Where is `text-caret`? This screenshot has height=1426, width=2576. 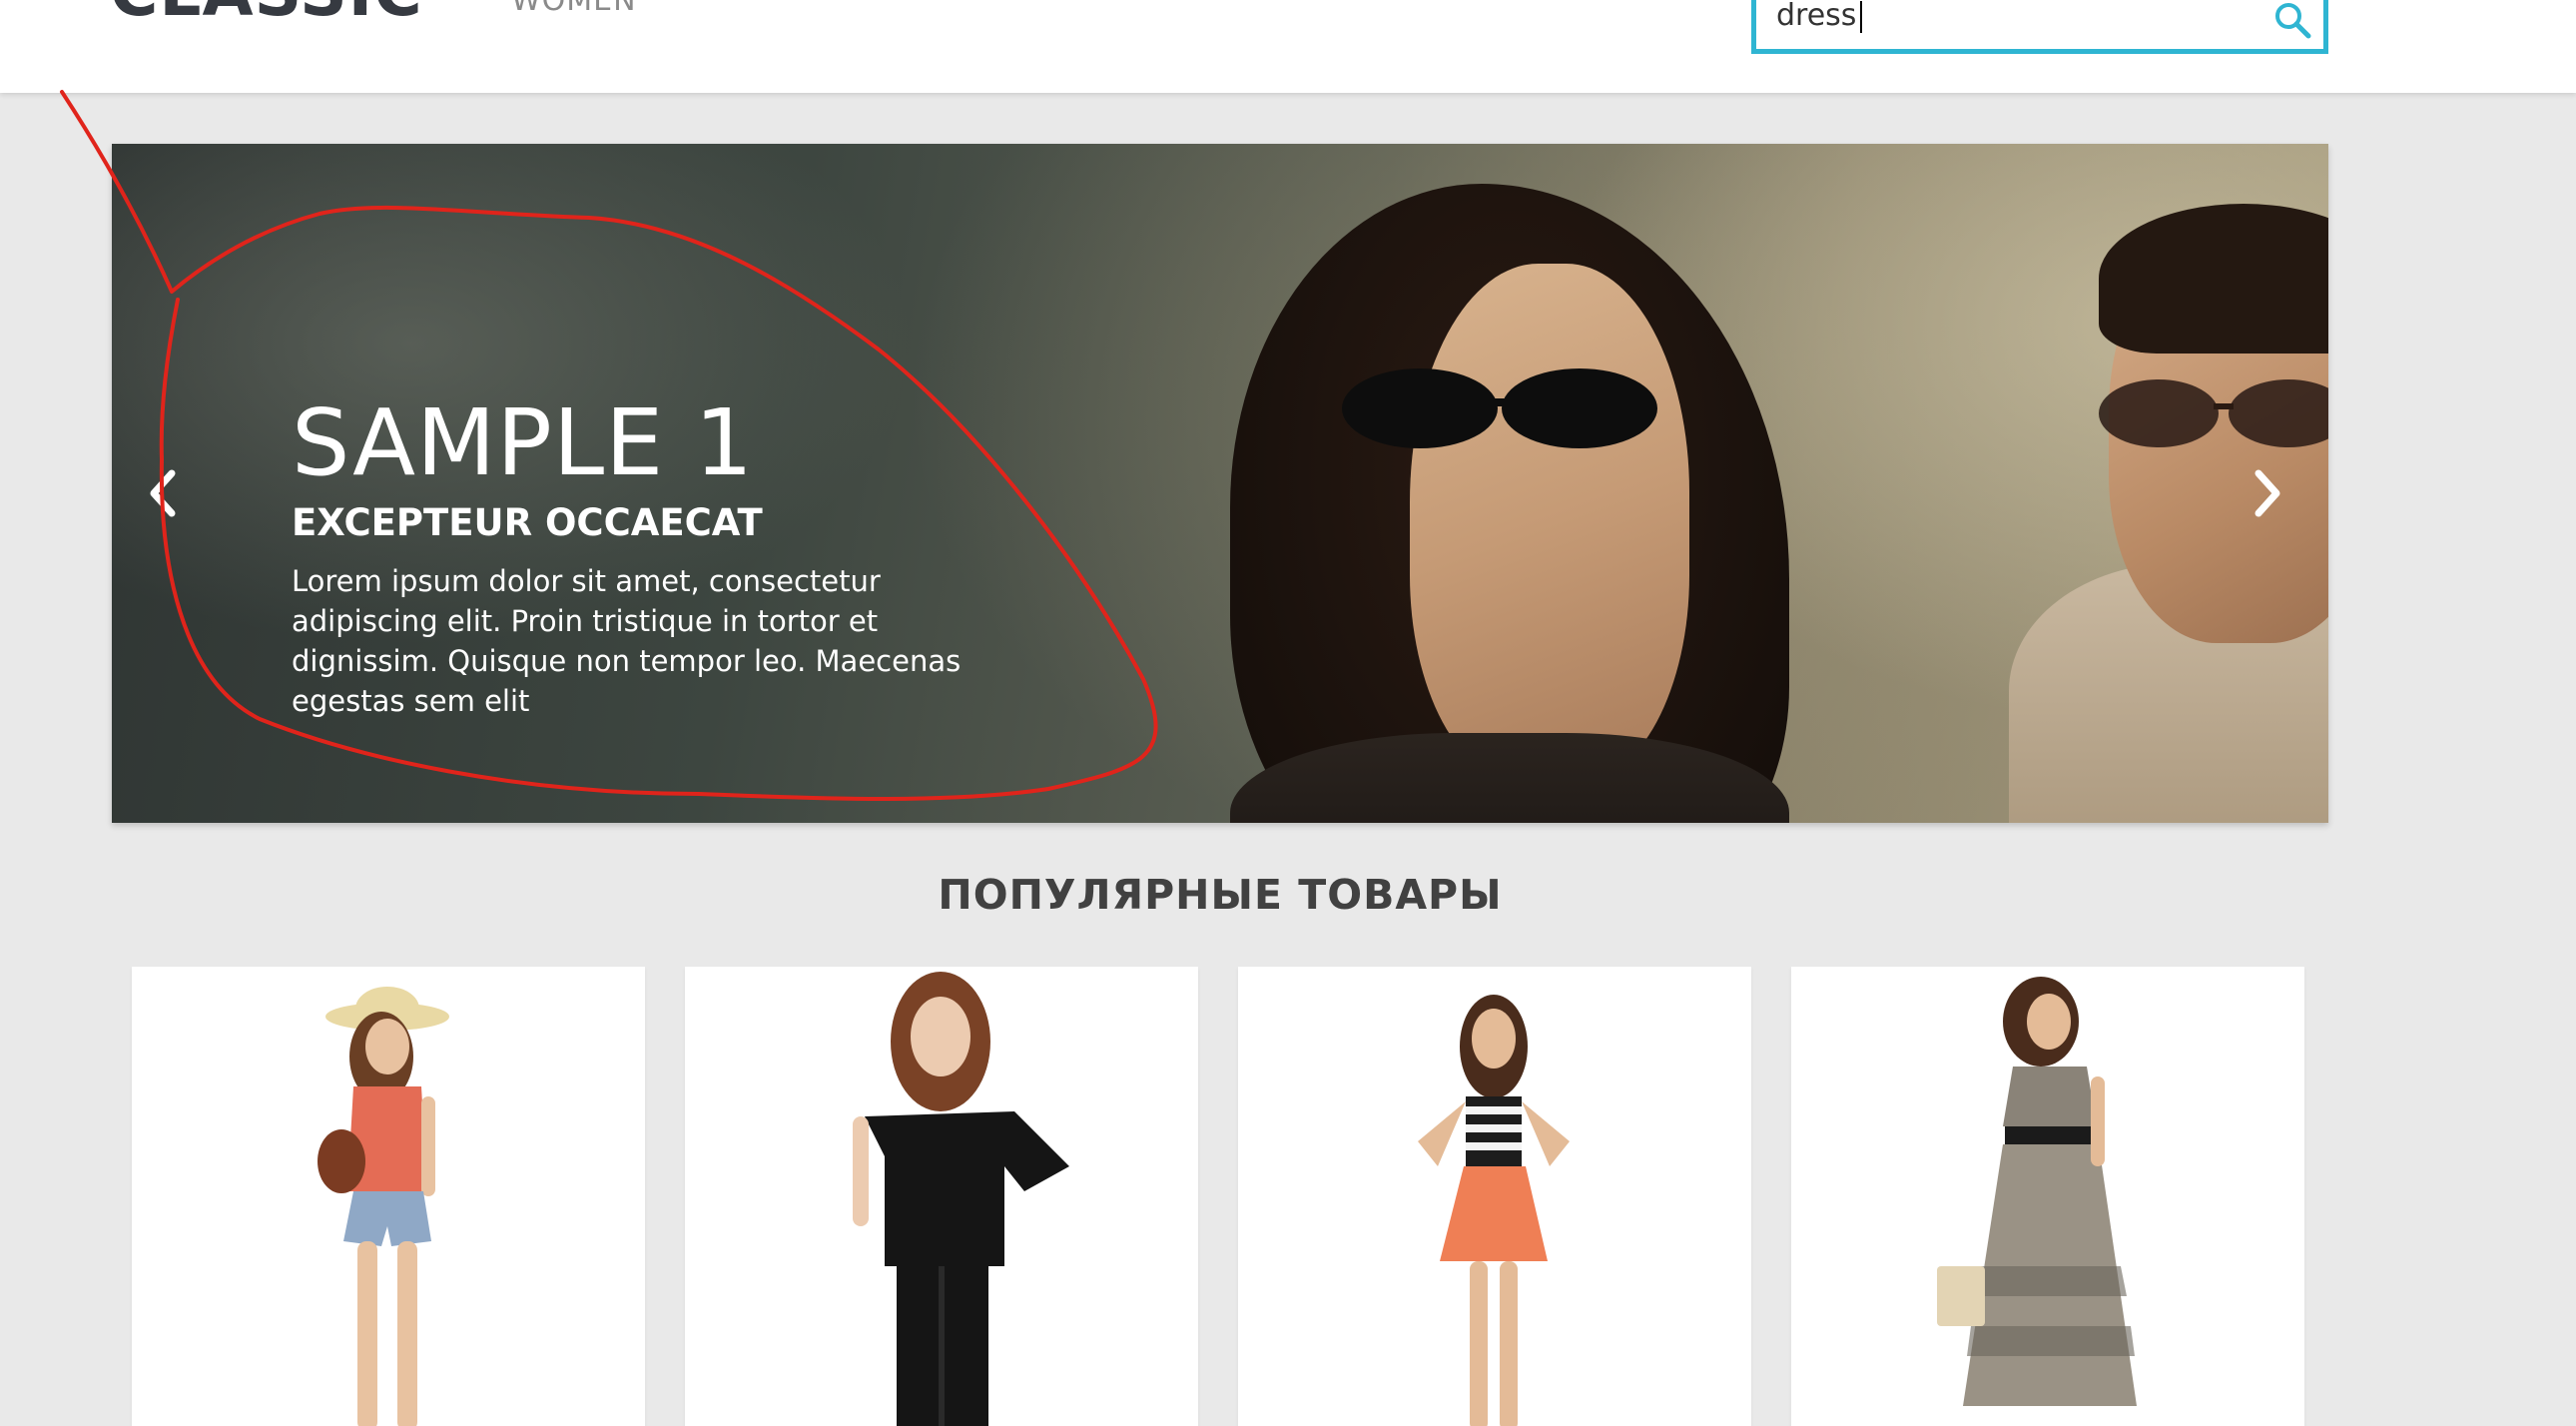
text-caret is located at coordinates (1861, 17).